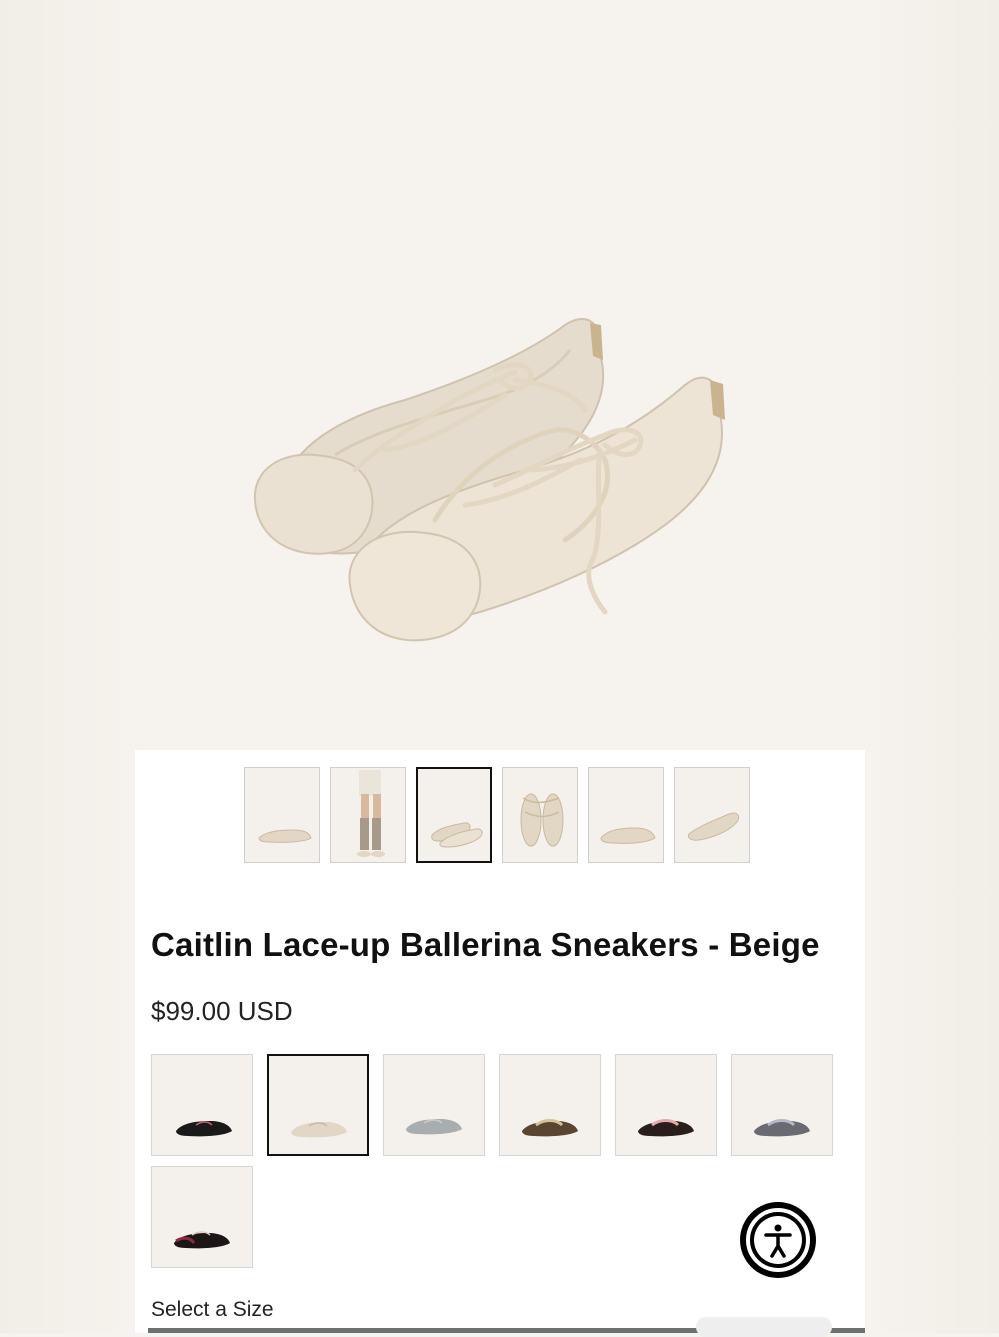  I want to click on image-thumbnails, so click(504, 816).